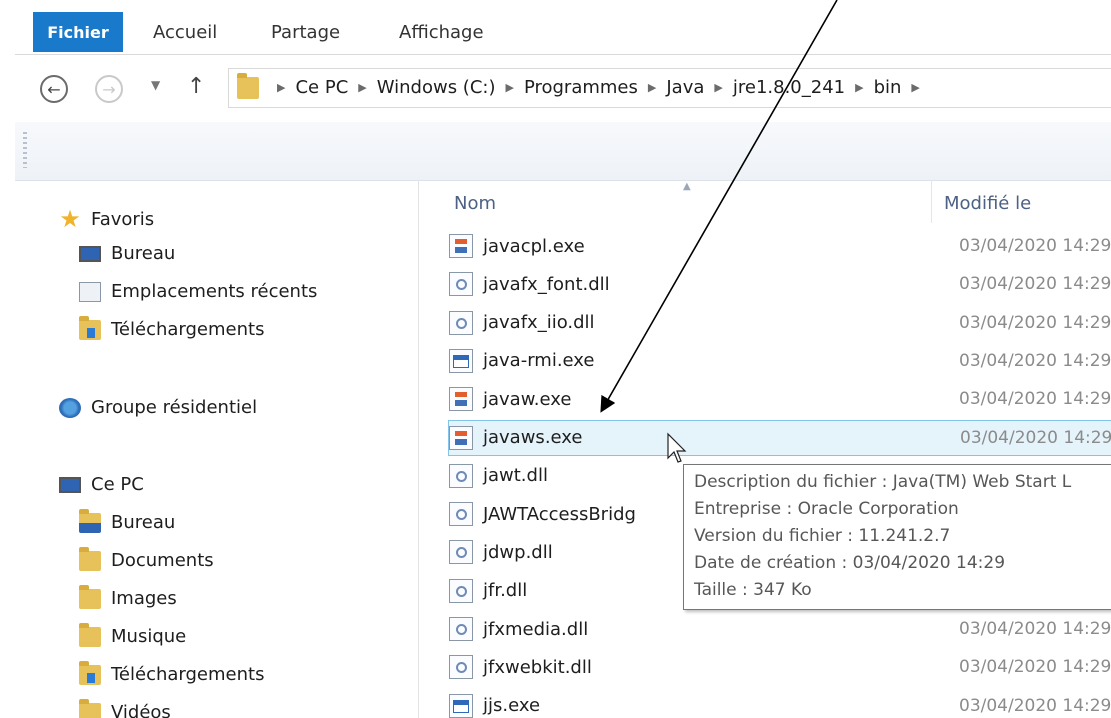  What do you see at coordinates (123, 219) in the screenshot?
I see `nav-favoris-label: Favoris` at bounding box center [123, 219].